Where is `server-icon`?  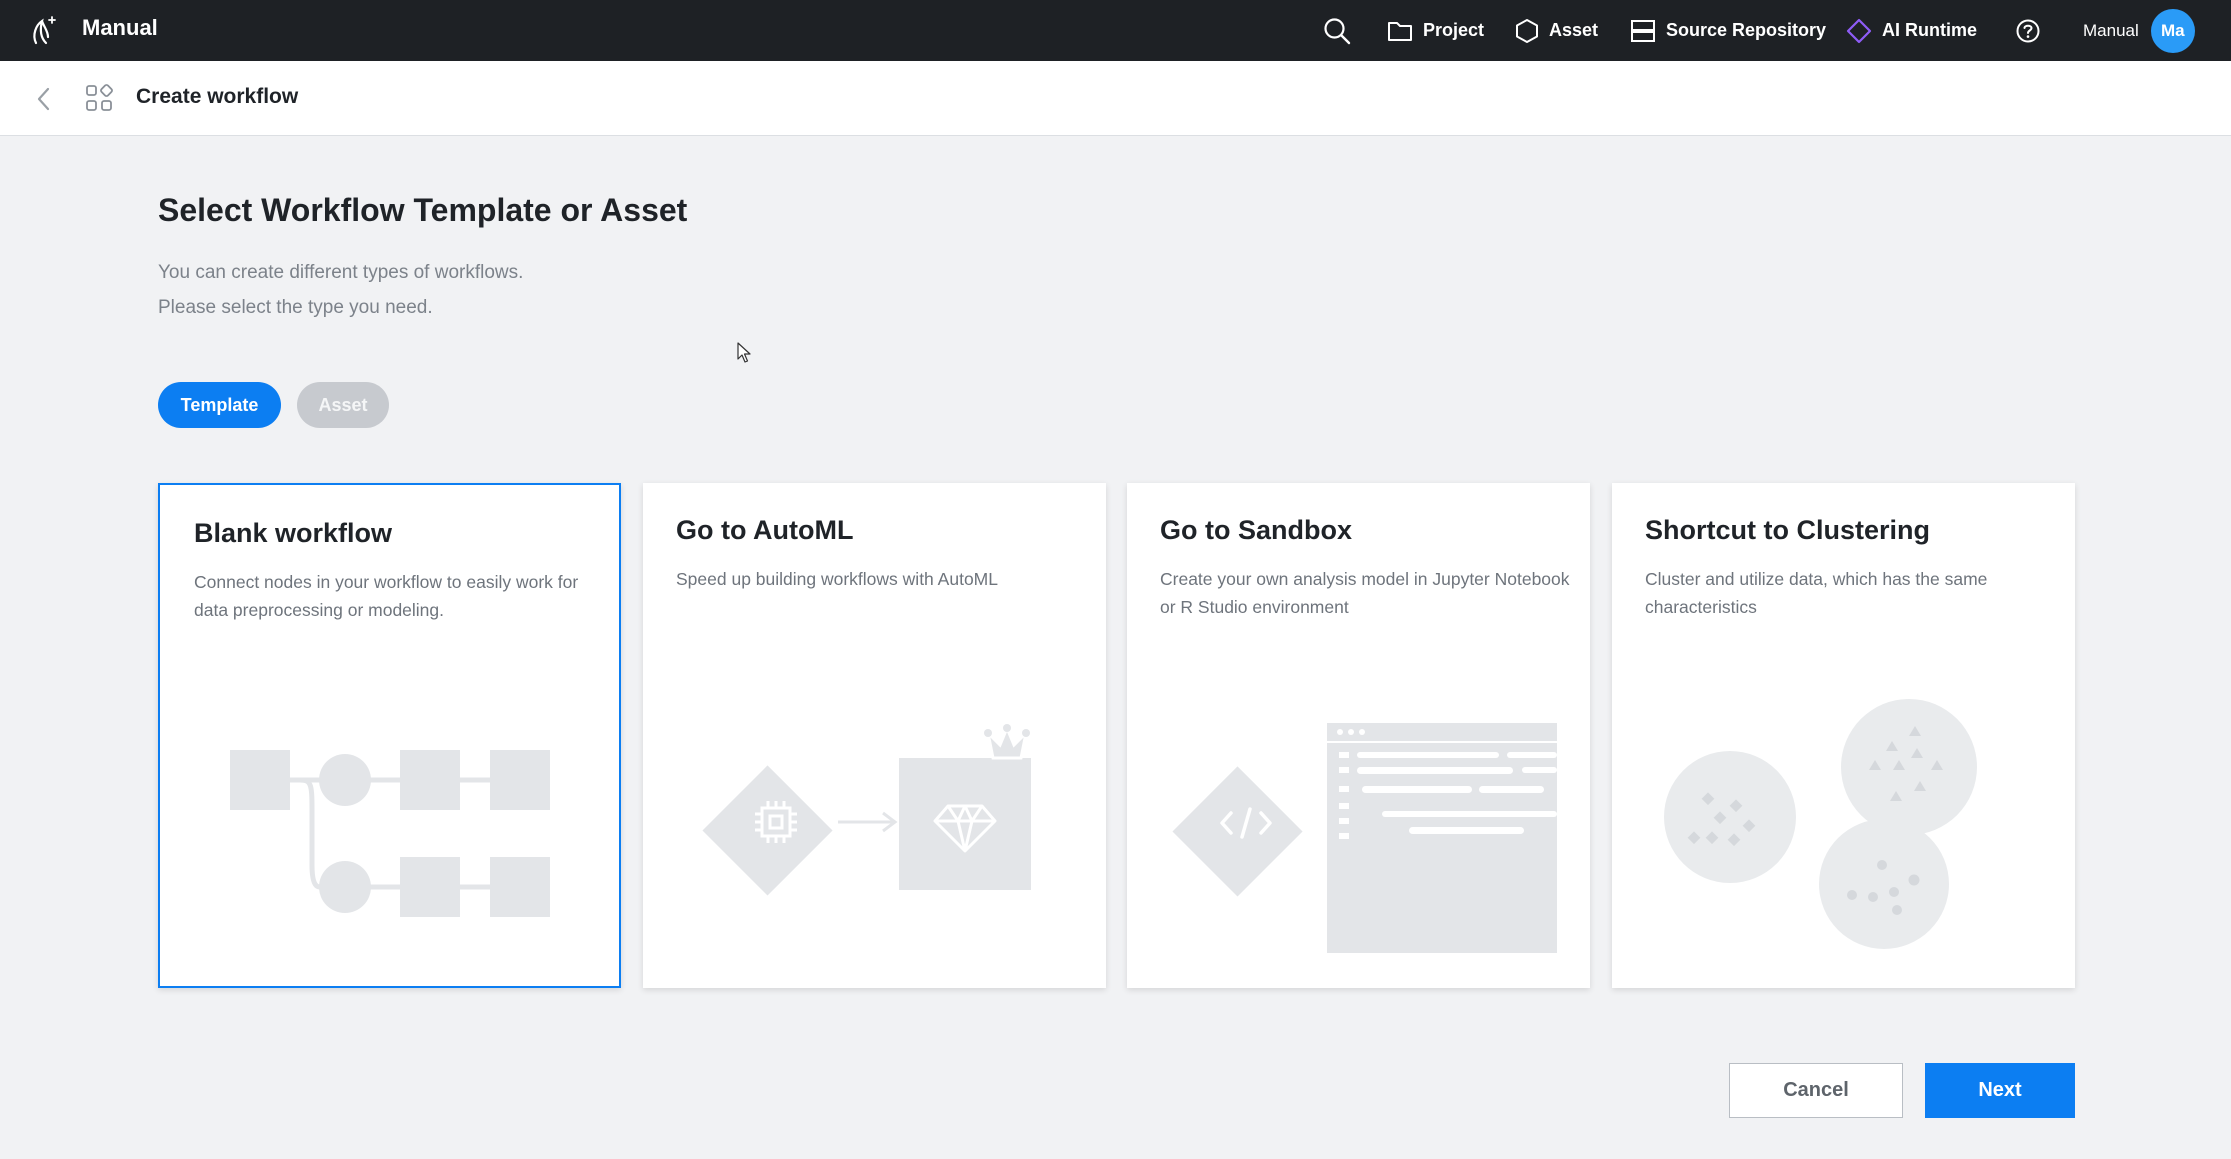 server-icon is located at coordinates (1643, 30).